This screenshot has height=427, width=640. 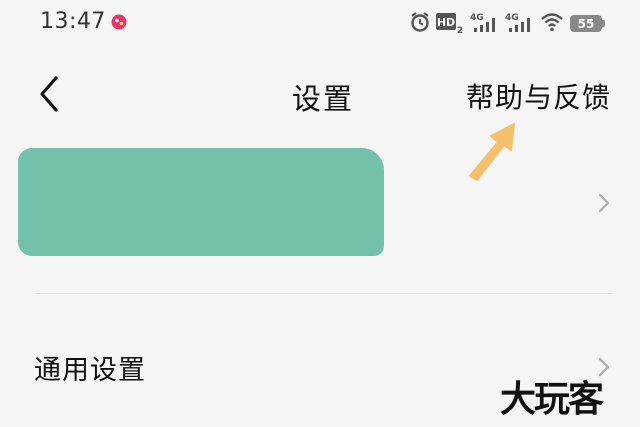 I want to click on svg-text: 2, so click(x=460, y=30).